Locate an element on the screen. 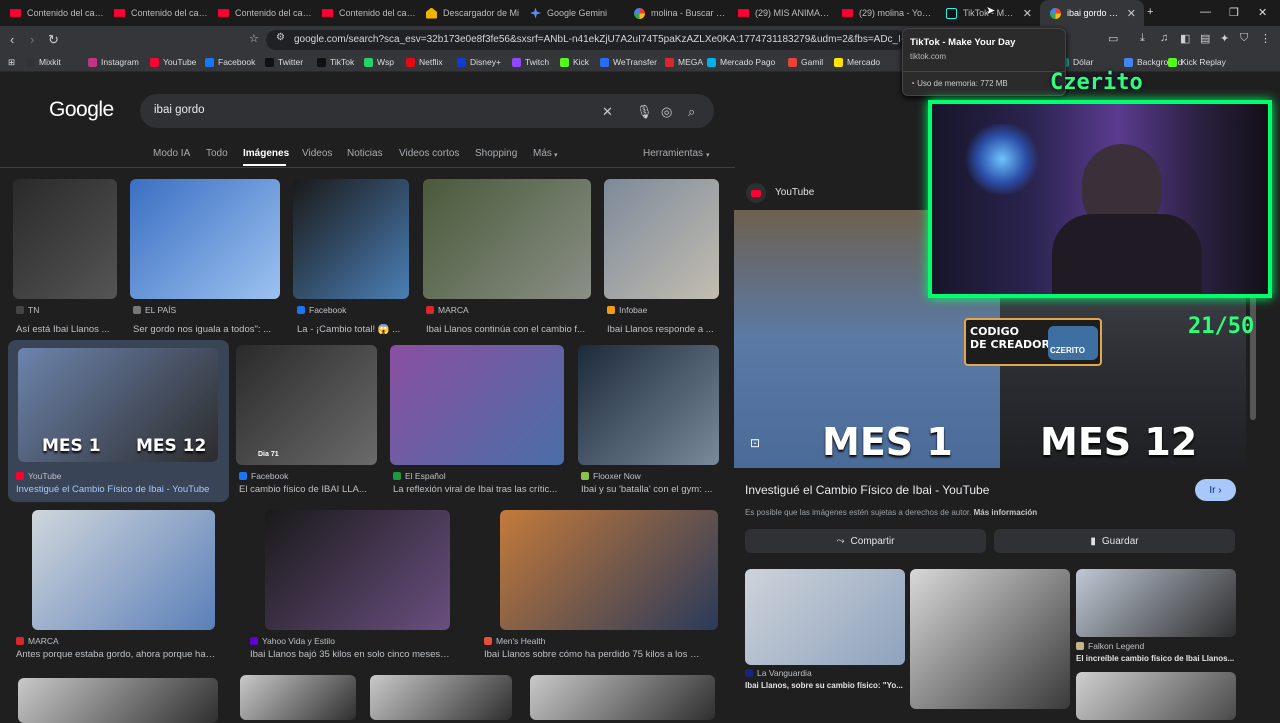  filter-tab: Herramientas is located at coordinates (673, 153).